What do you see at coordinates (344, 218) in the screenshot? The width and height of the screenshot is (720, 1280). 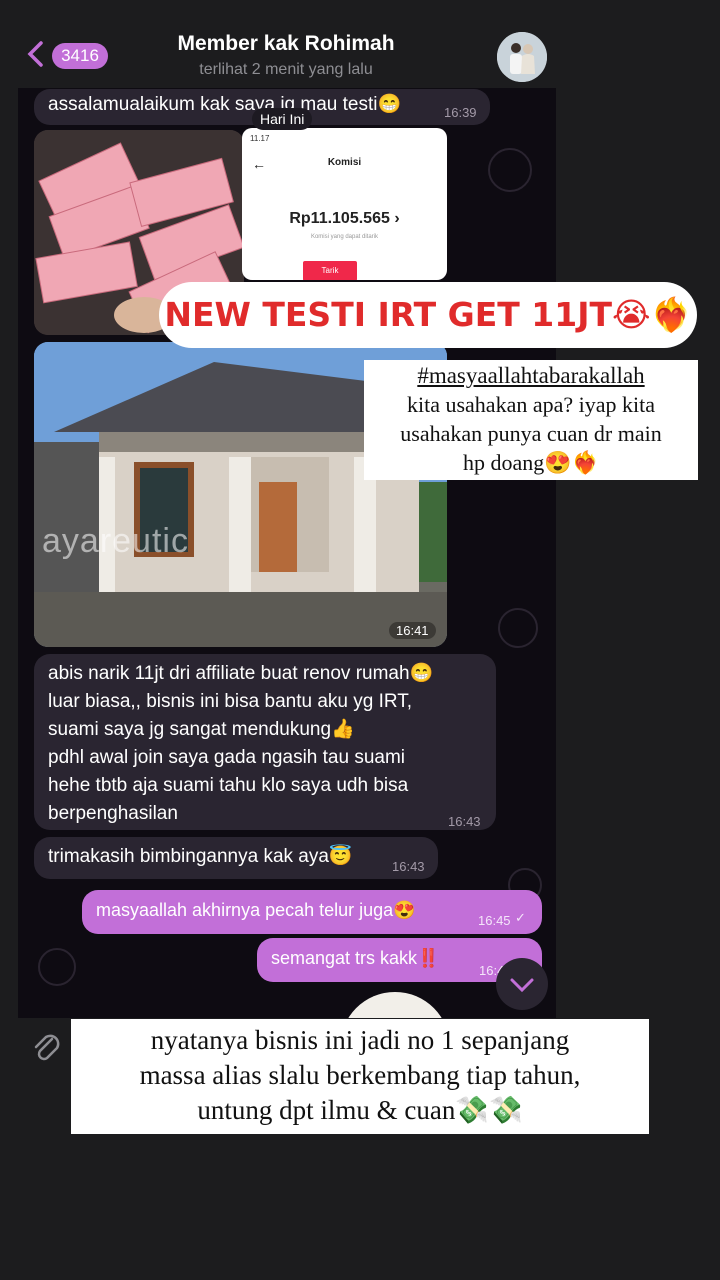 I see `komisi-amount: Rp11.105.565 ›` at bounding box center [344, 218].